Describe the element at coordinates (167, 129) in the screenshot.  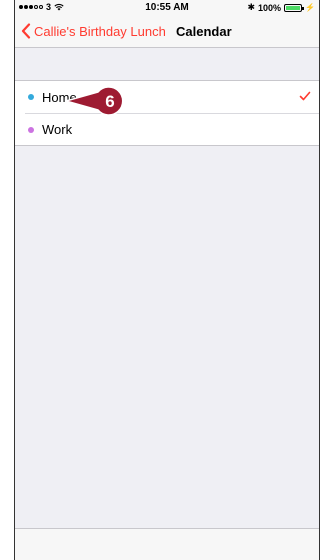
I see `calendar-row-work: Work` at that location.